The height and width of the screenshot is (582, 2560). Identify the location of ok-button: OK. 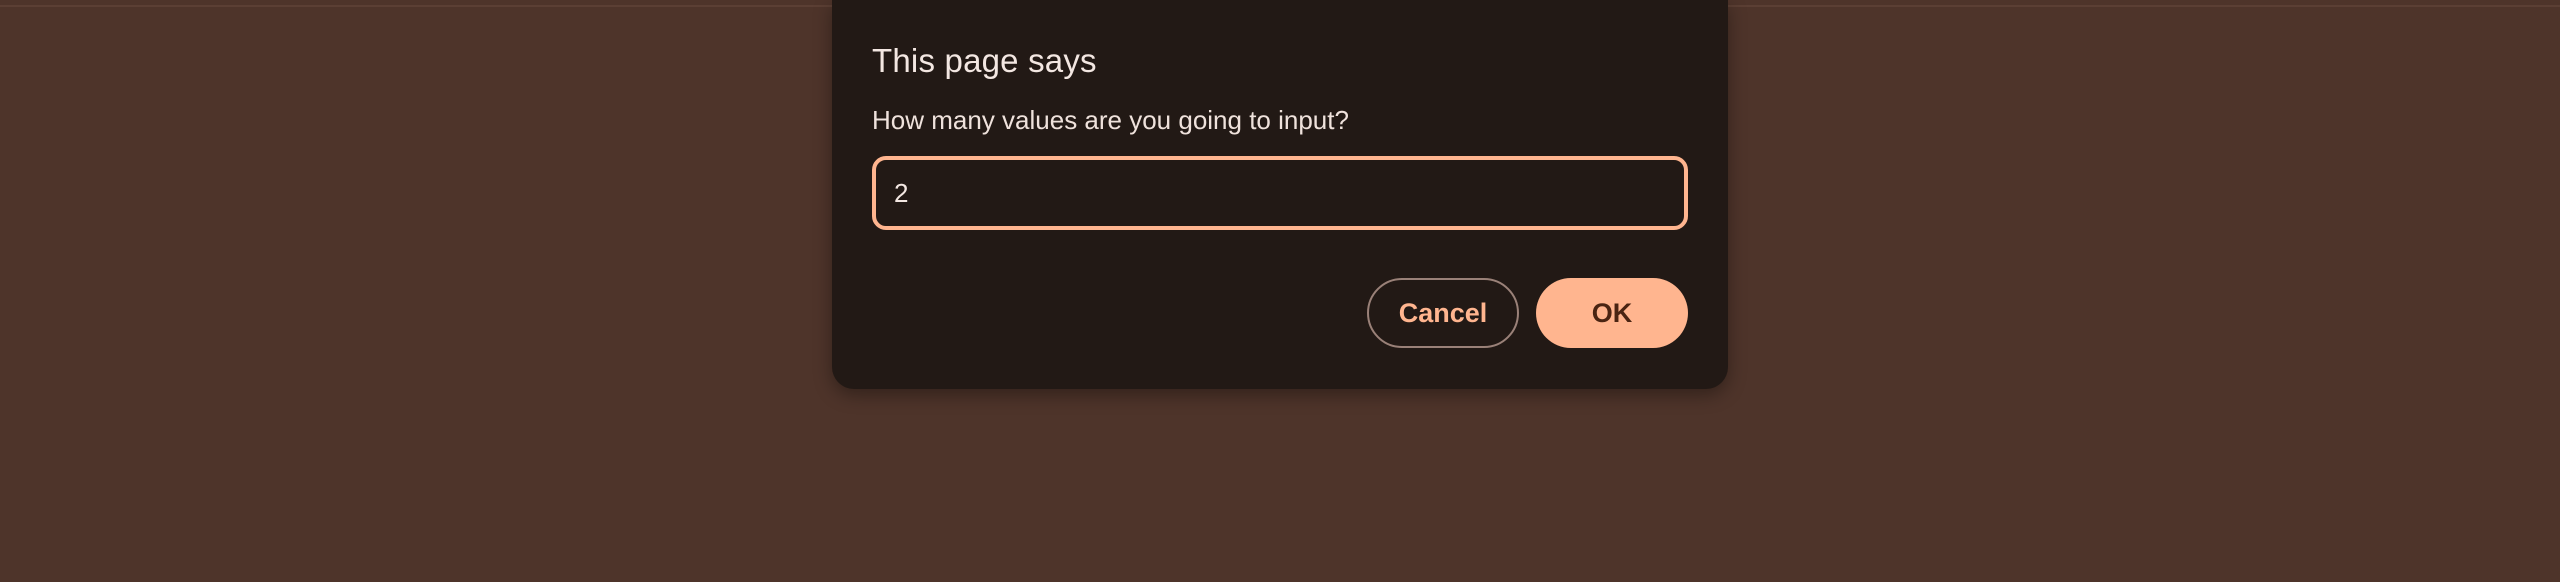
(1612, 313).